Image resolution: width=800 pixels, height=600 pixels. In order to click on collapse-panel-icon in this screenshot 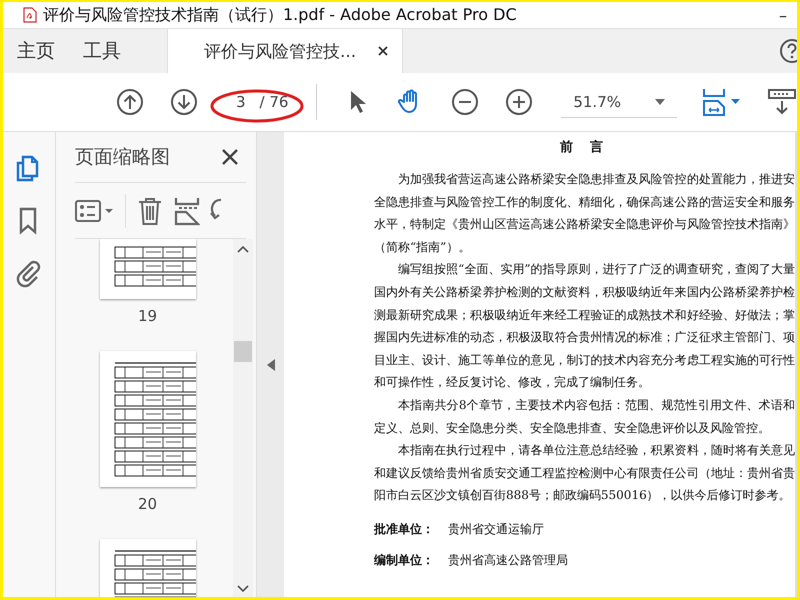, I will do `click(270, 364)`.